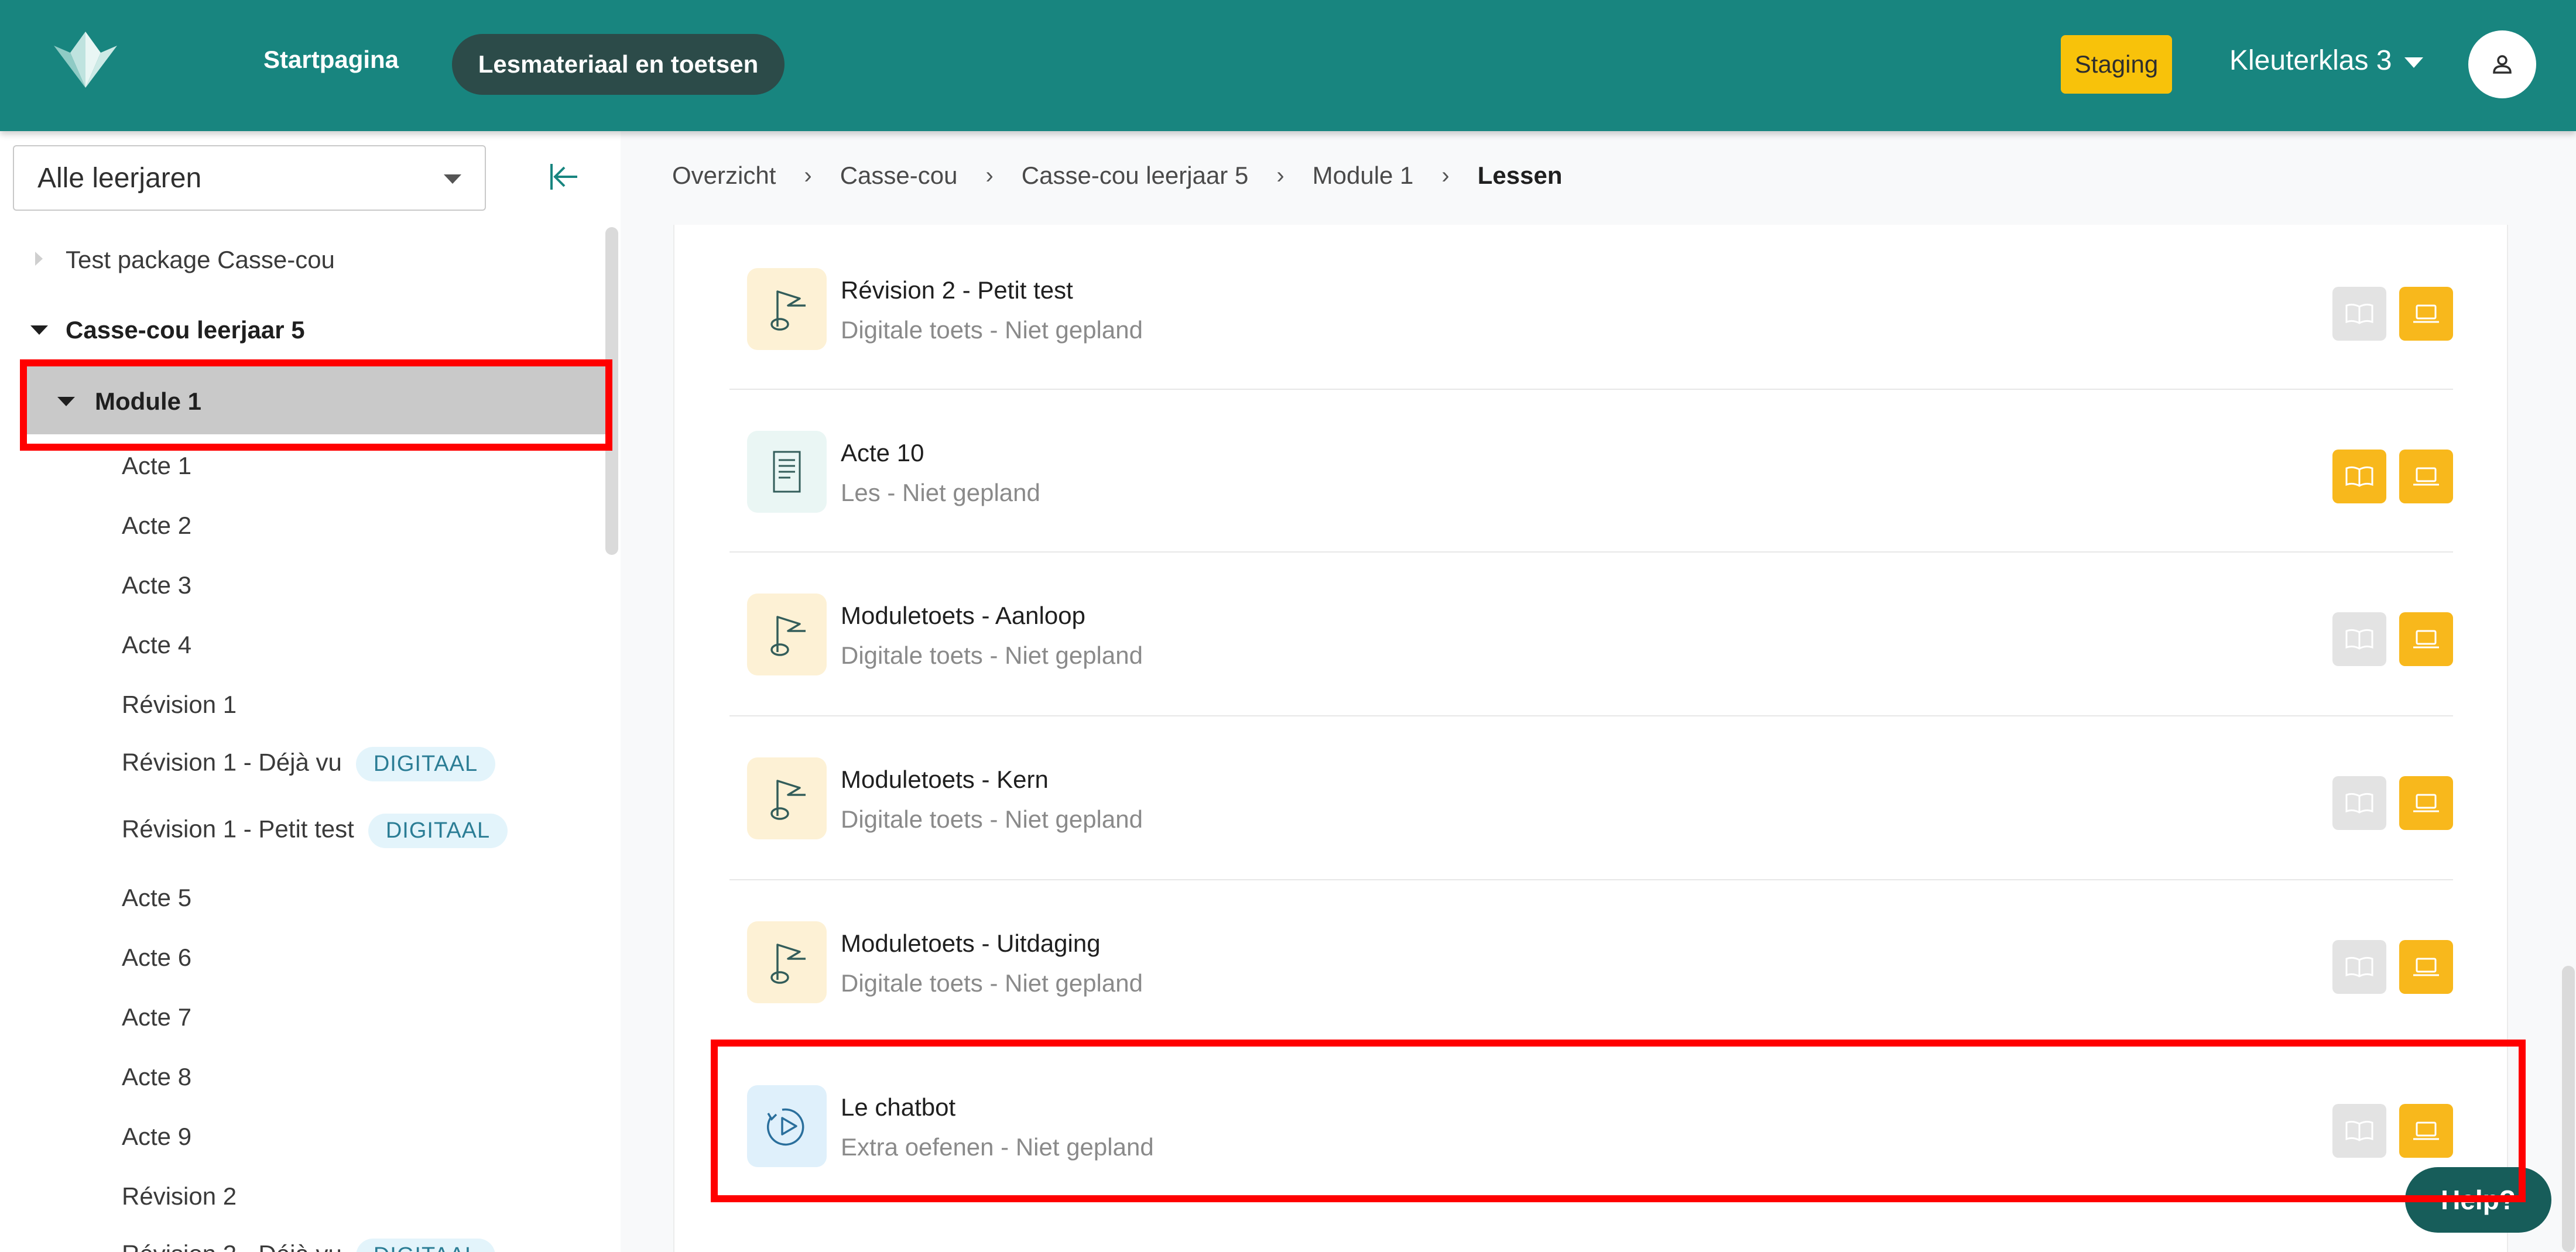 The width and height of the screenshot is (2576, 1252). Describe the element at coordinates (156, 958) in the screenshot. I see `sidebar-lesson-item: Acte 6` at that location.